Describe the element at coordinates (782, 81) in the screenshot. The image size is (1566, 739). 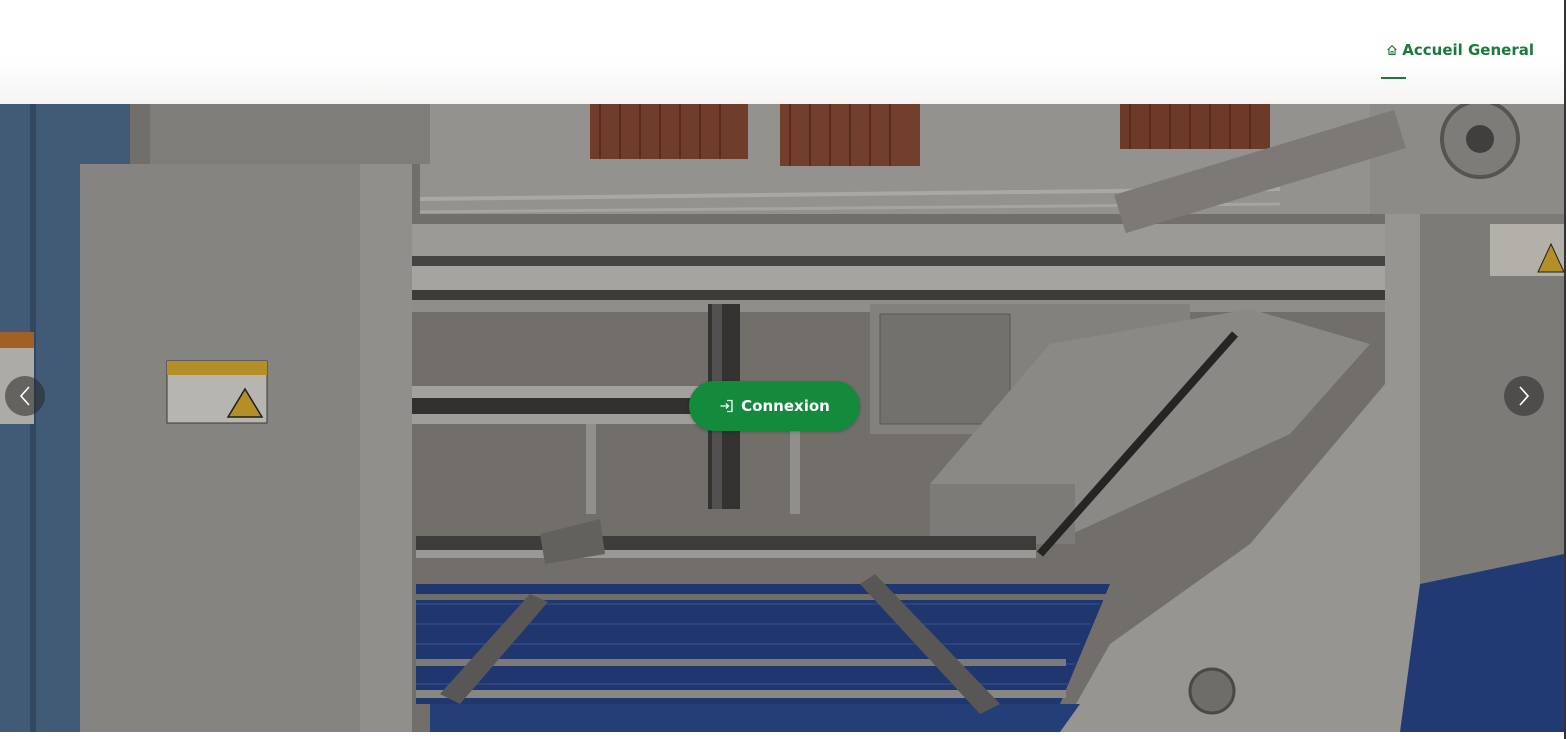
I see `header-fade` at that location.